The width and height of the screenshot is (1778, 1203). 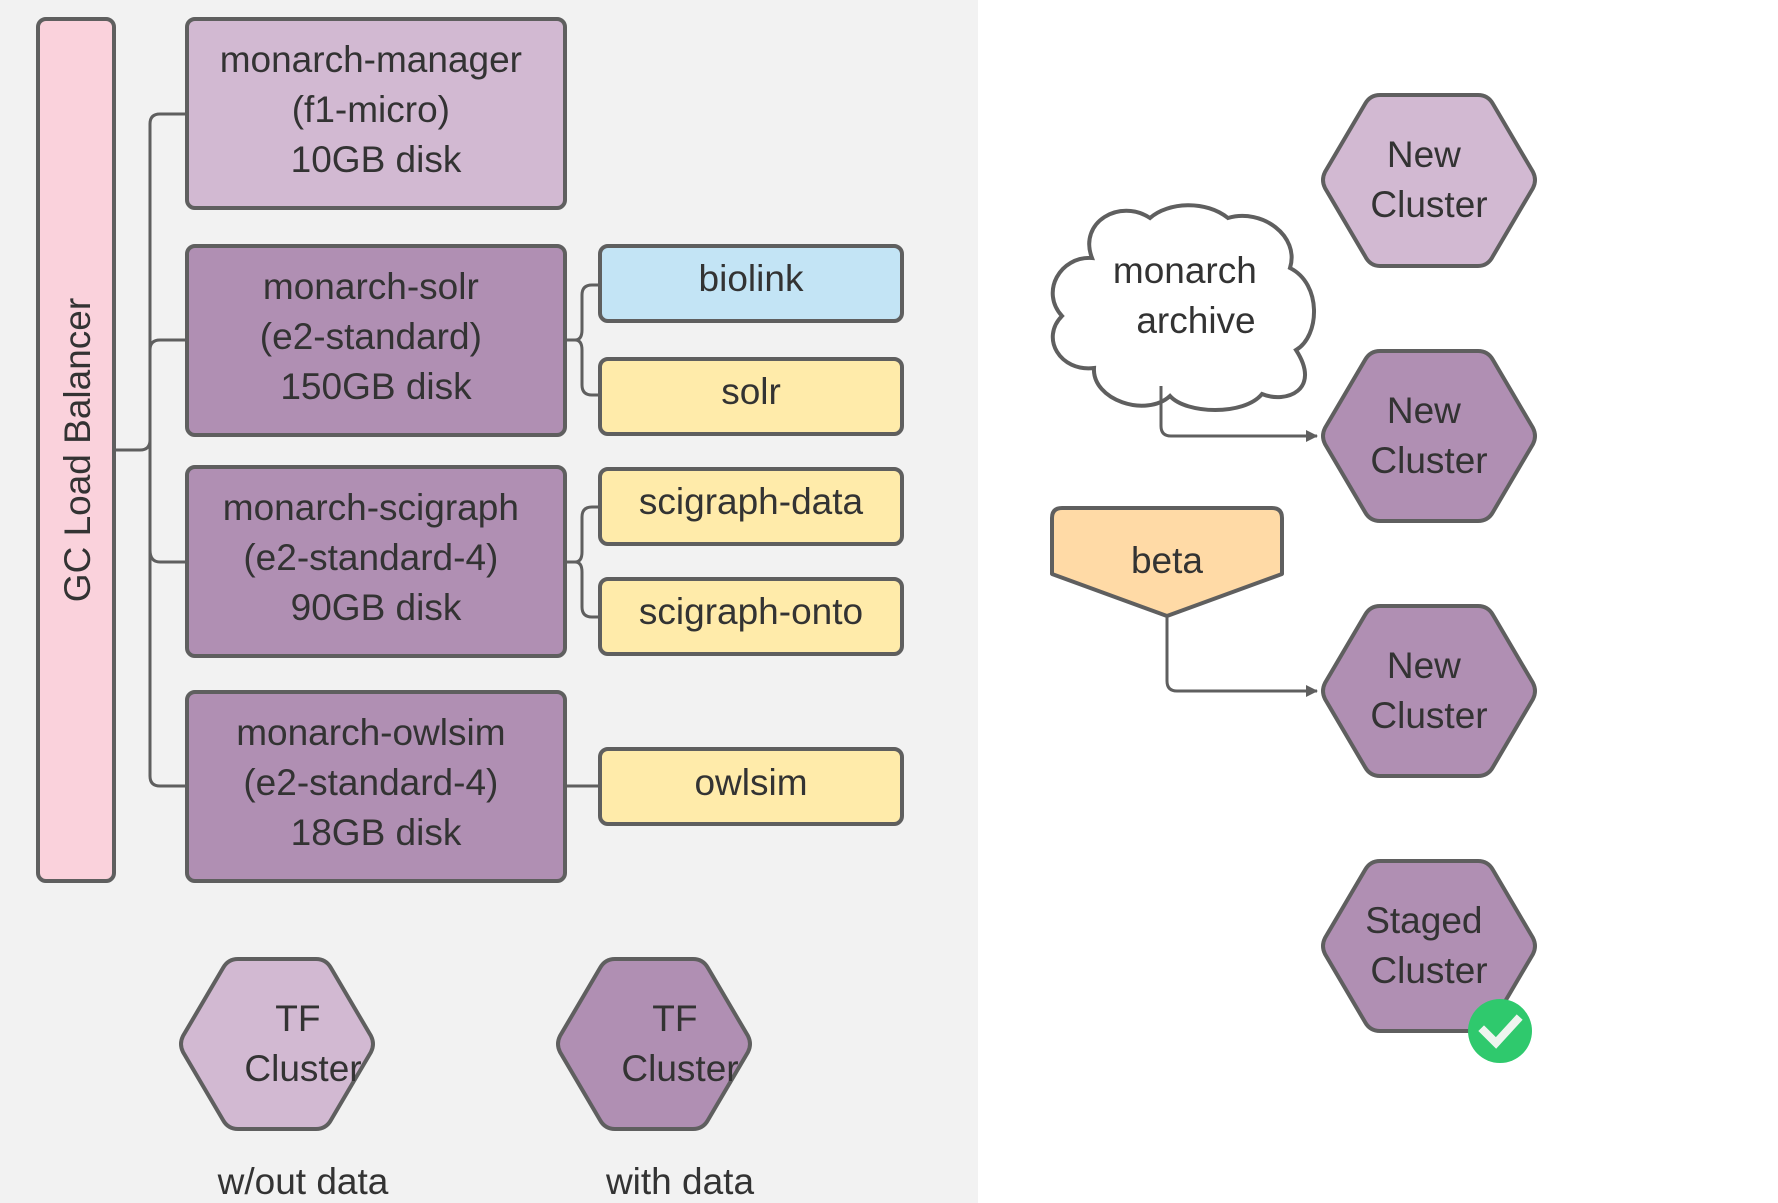 I want to click on server-machine-type: (f1-micro), so click(x=371, y=109).